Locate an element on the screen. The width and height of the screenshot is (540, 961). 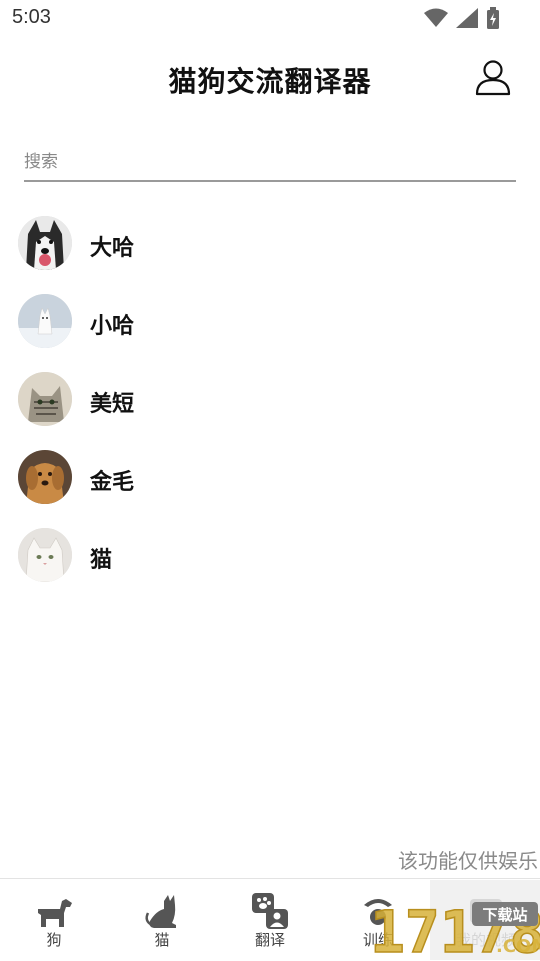
entertainment-disclaimer: 该功能仅供娱乐 is located at coordinates (468, 861).